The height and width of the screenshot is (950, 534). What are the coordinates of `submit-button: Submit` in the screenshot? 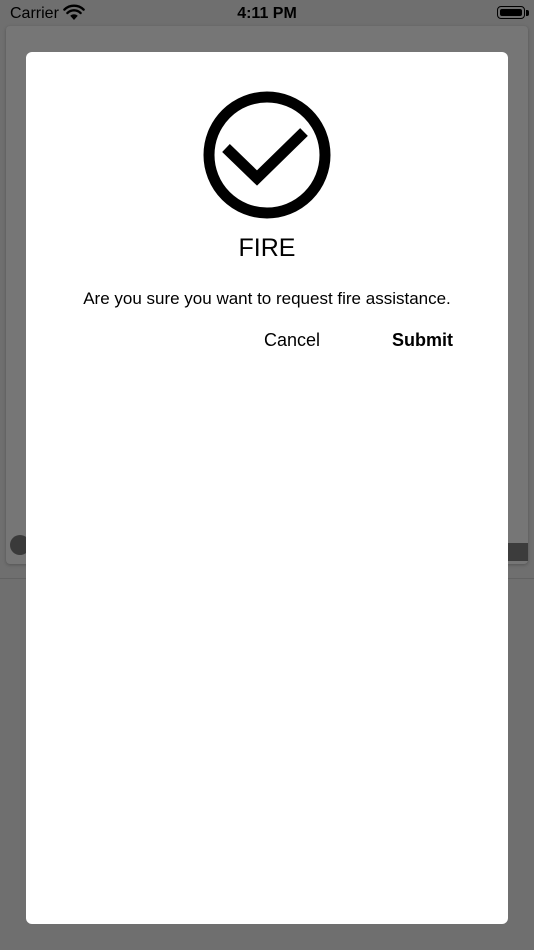 It's located at (422, 340).